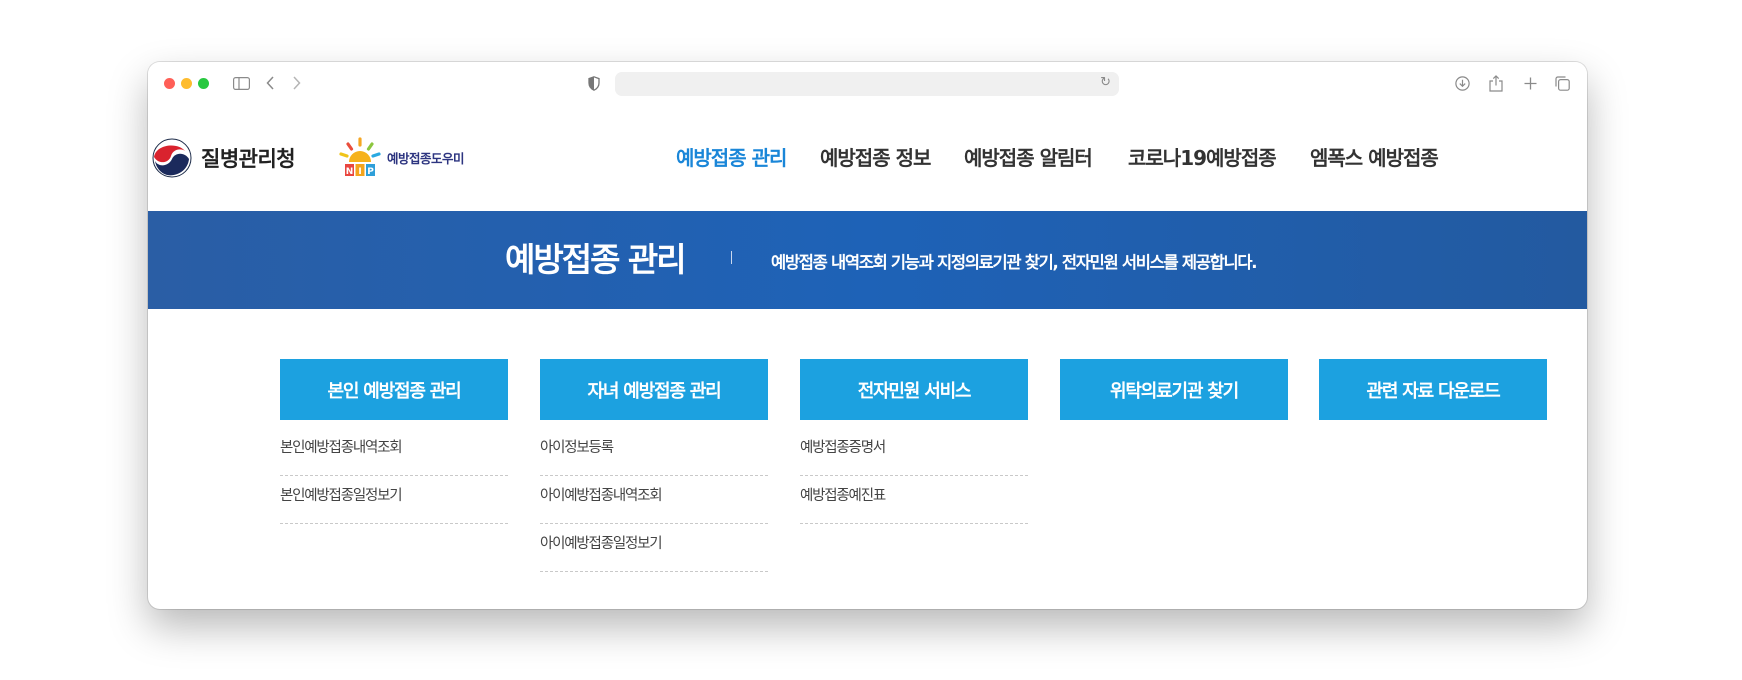 The image size is (1742, 680). Describe the element at coordinates (914, 452) in the screenshot. I see `list-item: 예방접종증명서` at that location.